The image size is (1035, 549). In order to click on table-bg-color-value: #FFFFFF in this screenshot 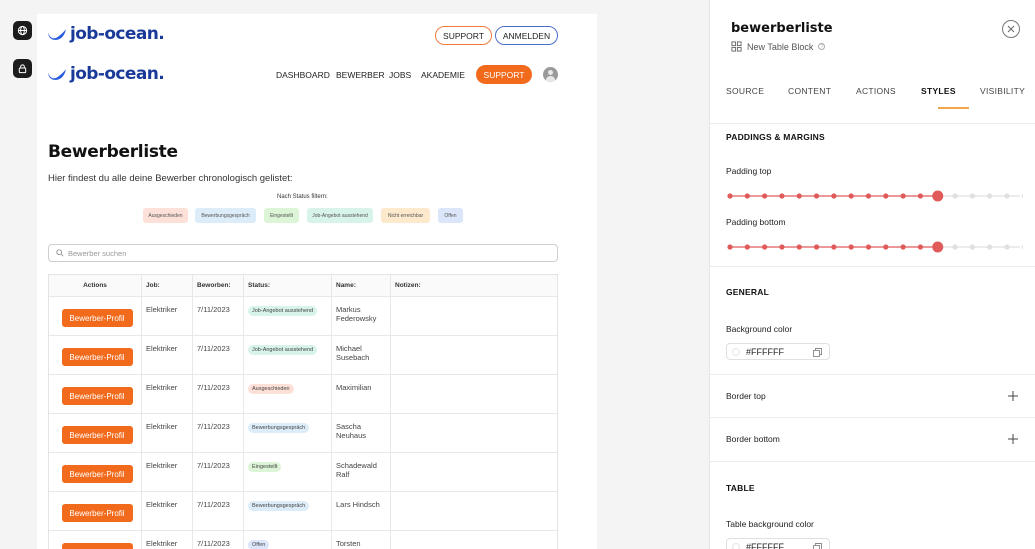, I will do `click(765, 545)`.